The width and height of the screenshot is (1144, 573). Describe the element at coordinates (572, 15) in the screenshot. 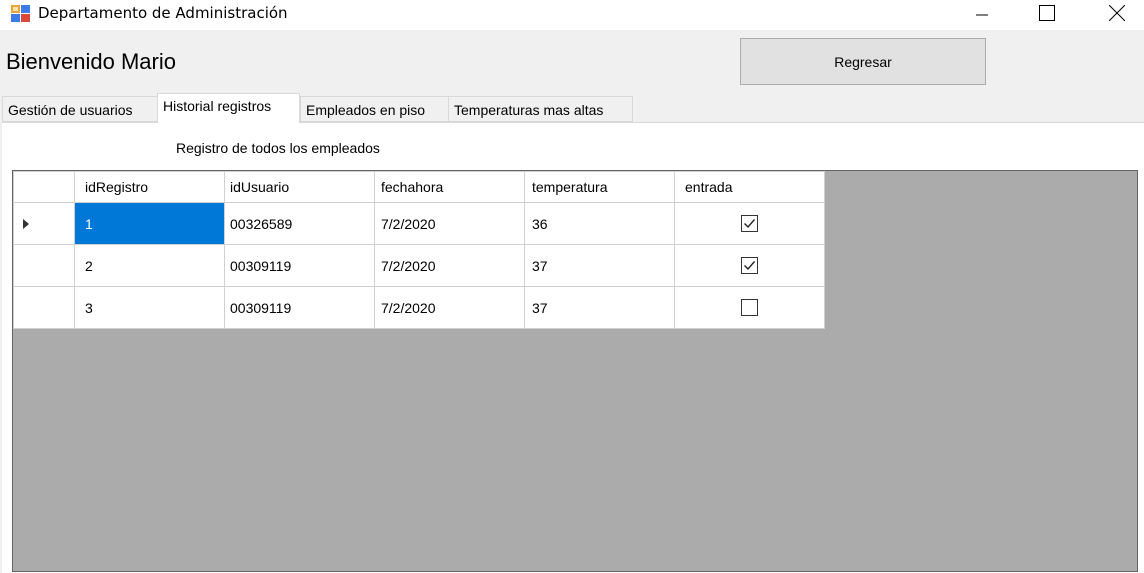

I see `title-bar: Departamento de Administración` at that location.